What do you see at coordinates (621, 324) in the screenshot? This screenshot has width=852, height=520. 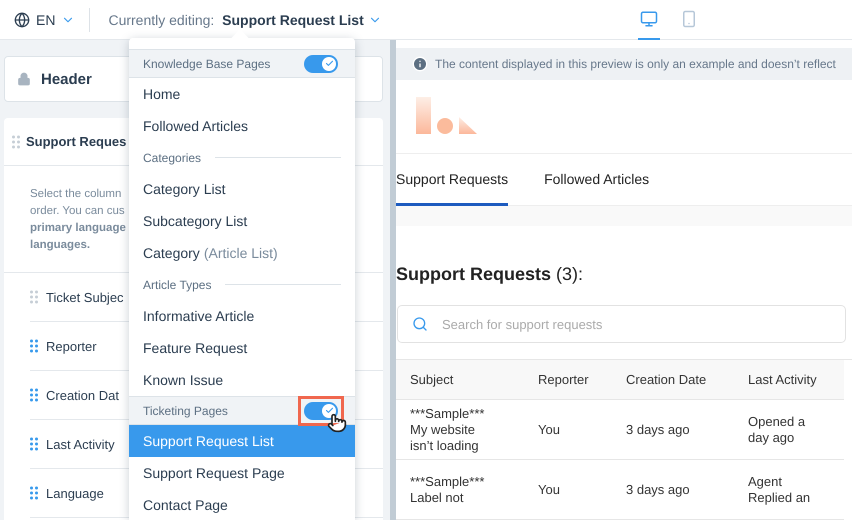 I see `search-field: Search for support requests` at bounding box center [621, 324].